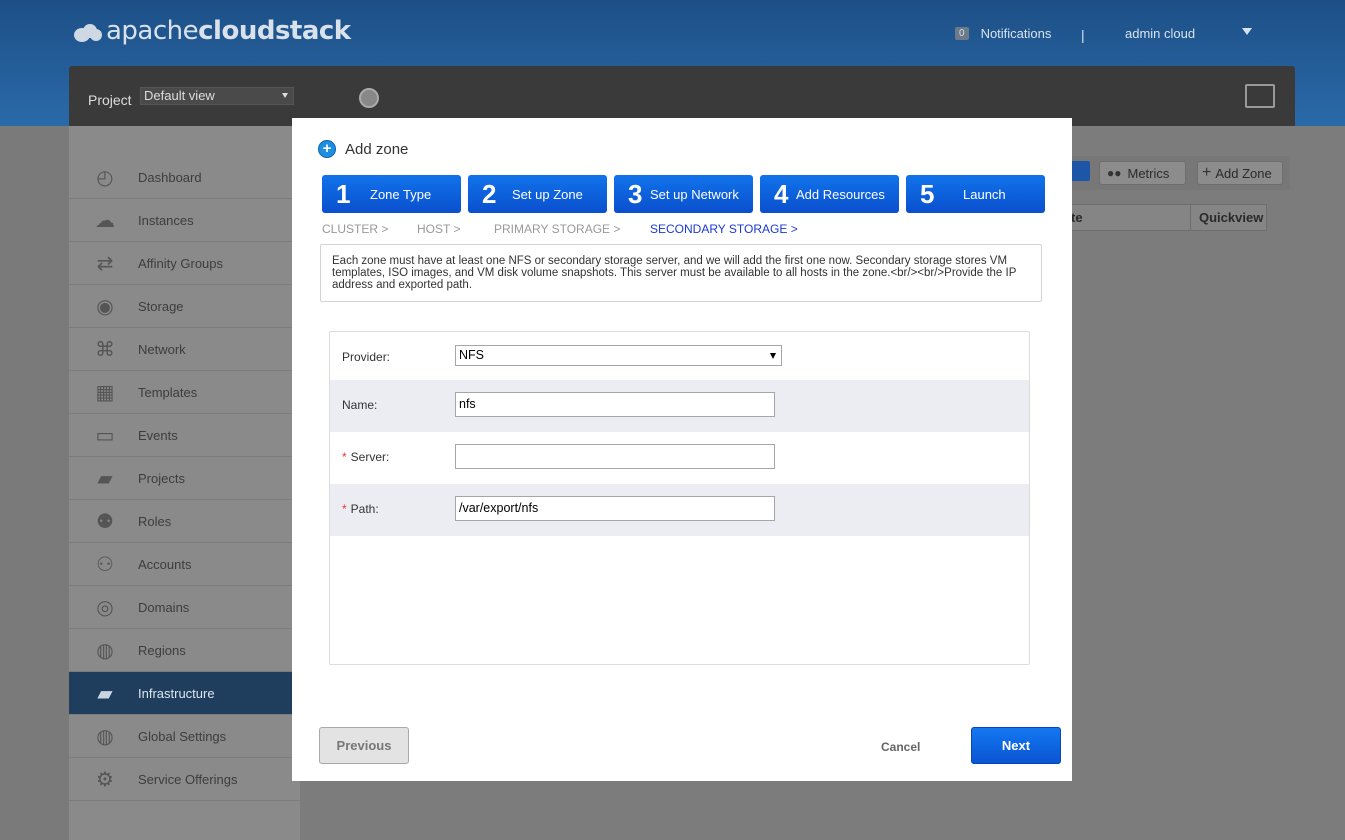 The height and width of the screenshot is (840, 1345). Describe the element at coordinates (105, 779) in the screenshot. I see `gear-icon: ⚙` at that location.